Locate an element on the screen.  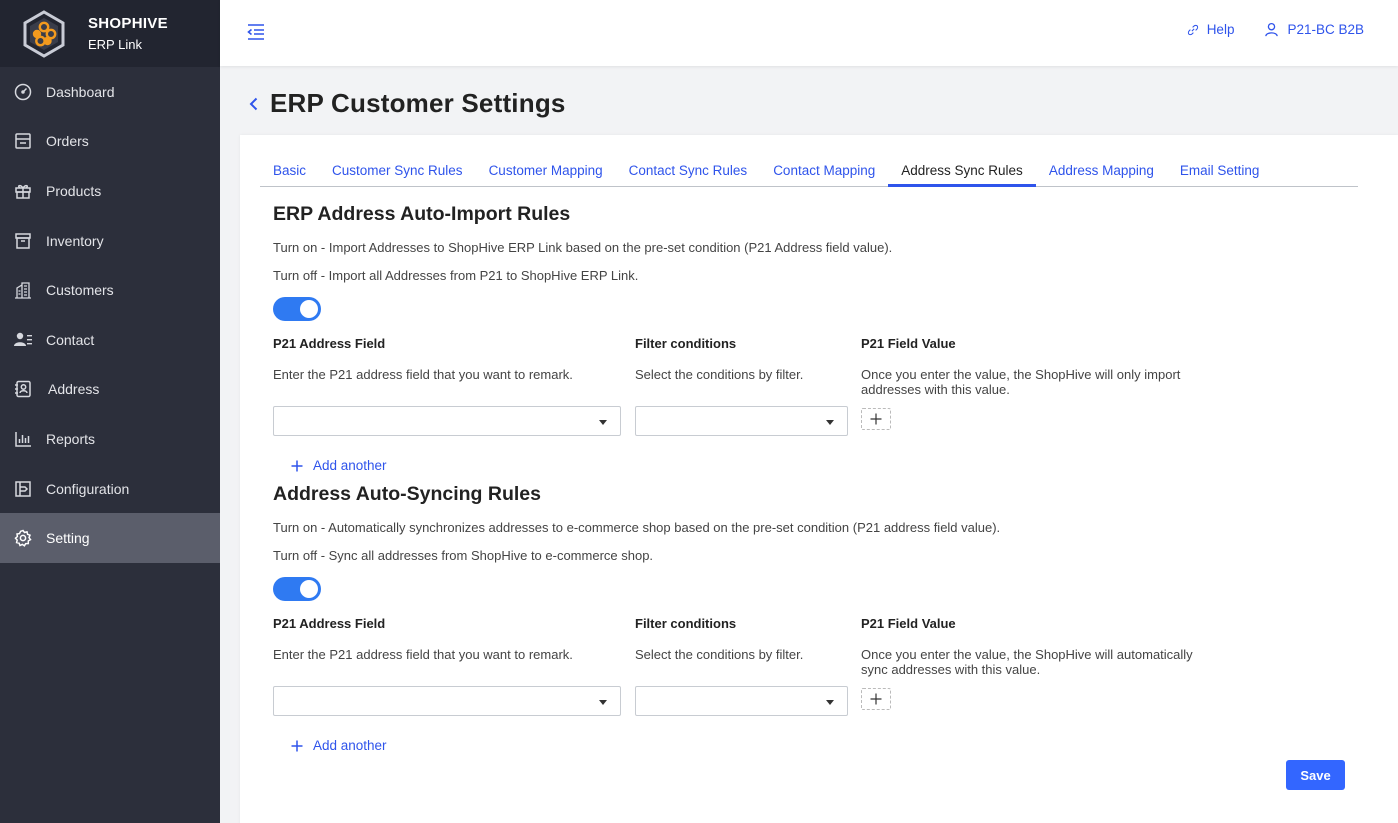
section-title: ERP Address Auto-Import Rules is located at coordinates (422, 214).